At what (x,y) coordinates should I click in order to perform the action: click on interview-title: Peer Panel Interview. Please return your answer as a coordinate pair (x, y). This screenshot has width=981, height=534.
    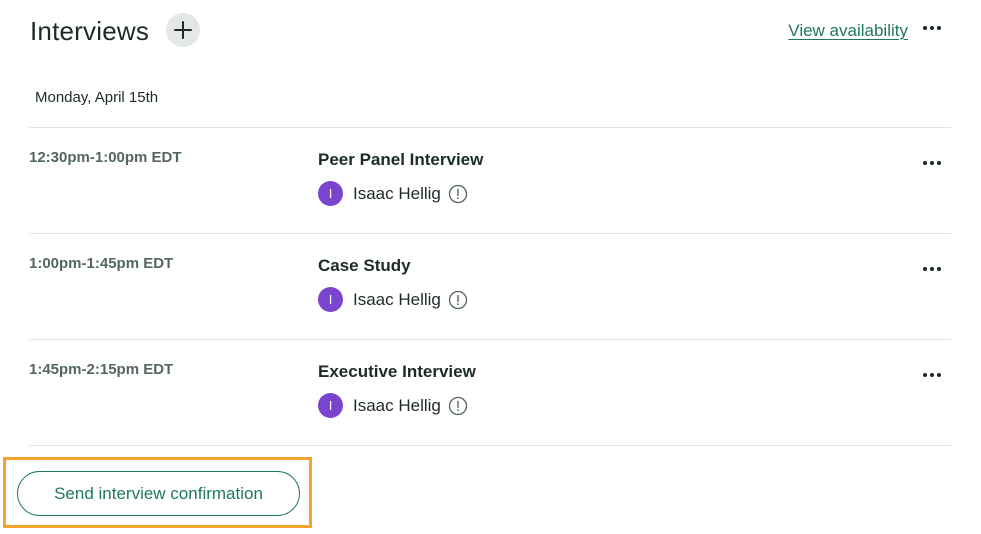
    Looking at the image, I should click on (400, 160).